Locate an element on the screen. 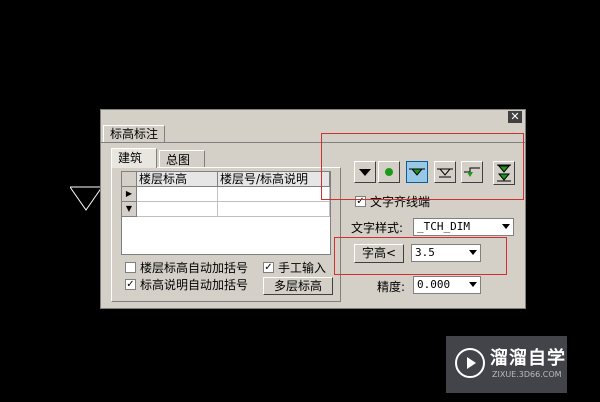 The height and width of the screenshot is (402, 600). auto-bracket-floor-checkbox: 楼层标高自动加括号 is located at coordinates (195, 268).